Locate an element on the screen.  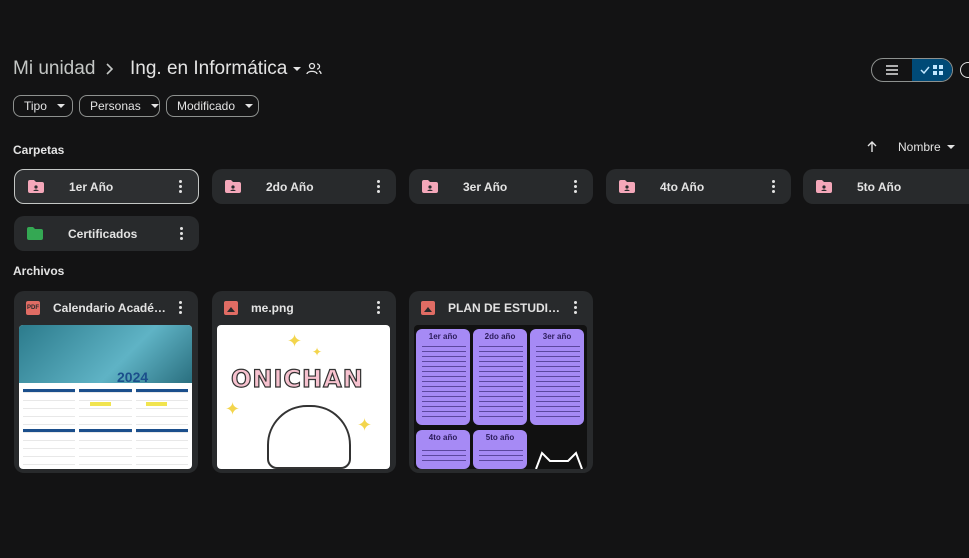
folder-card: 2do Año is located at coordinates (304, 186).